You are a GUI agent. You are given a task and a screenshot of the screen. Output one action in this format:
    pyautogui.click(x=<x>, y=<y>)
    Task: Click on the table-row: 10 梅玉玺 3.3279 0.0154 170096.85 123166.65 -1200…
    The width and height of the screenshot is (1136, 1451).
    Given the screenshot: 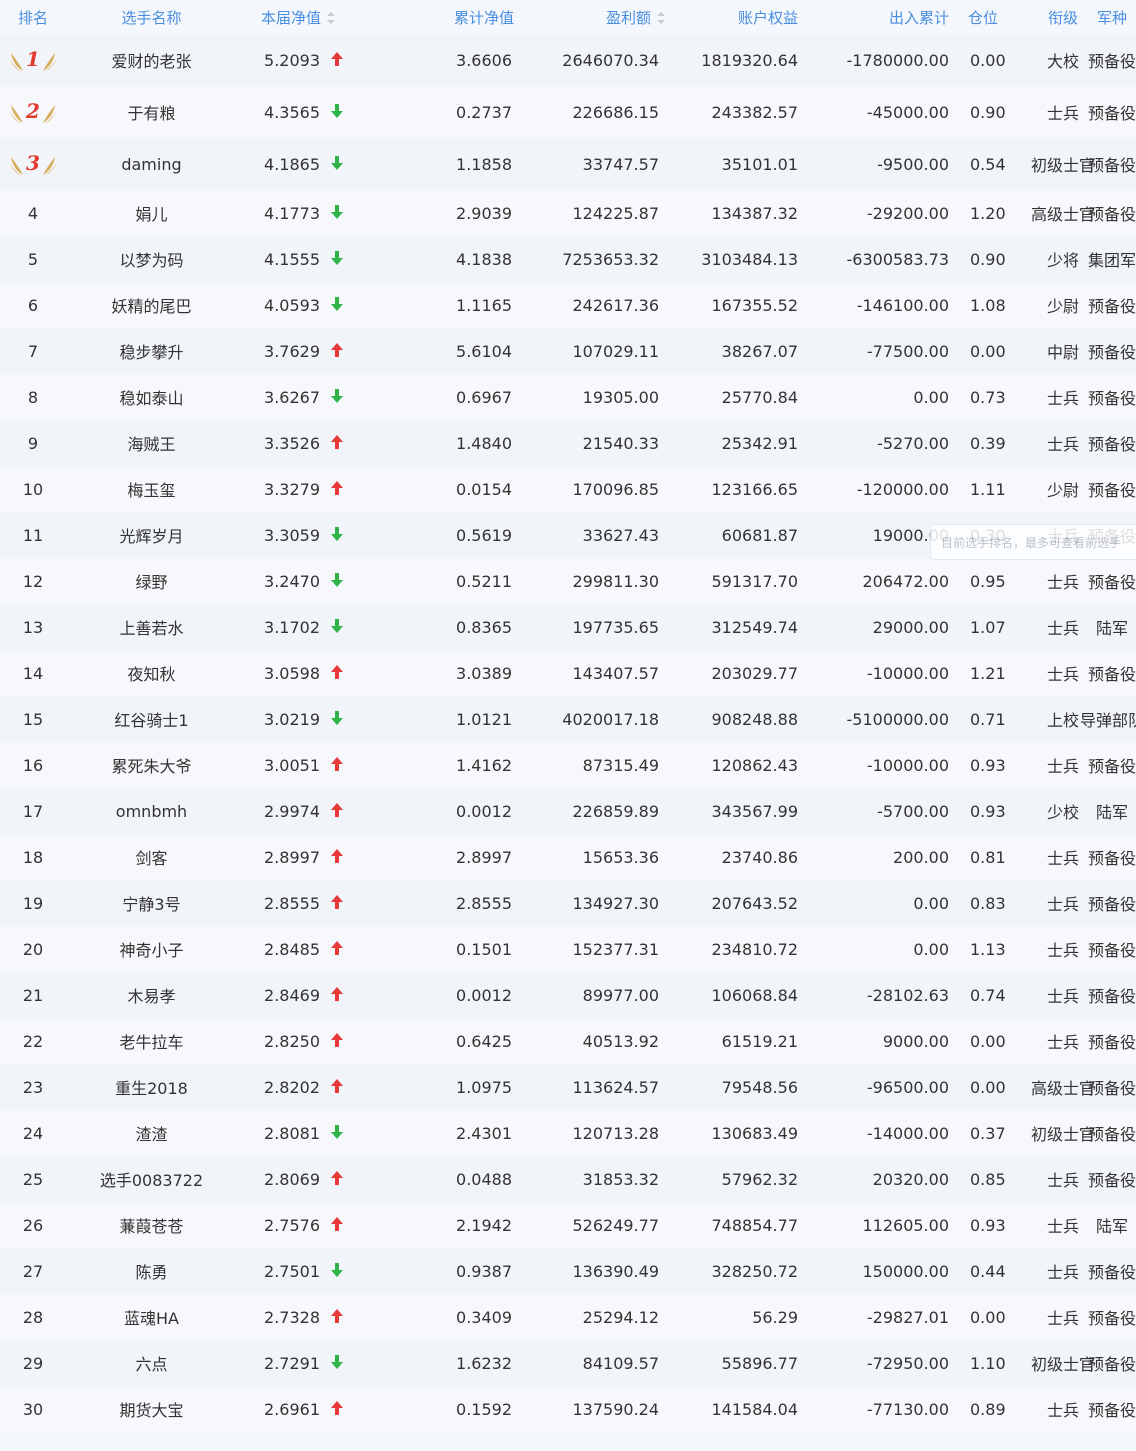 What is the action you would take?
    pyautogui.click(x=568, y=489)
    